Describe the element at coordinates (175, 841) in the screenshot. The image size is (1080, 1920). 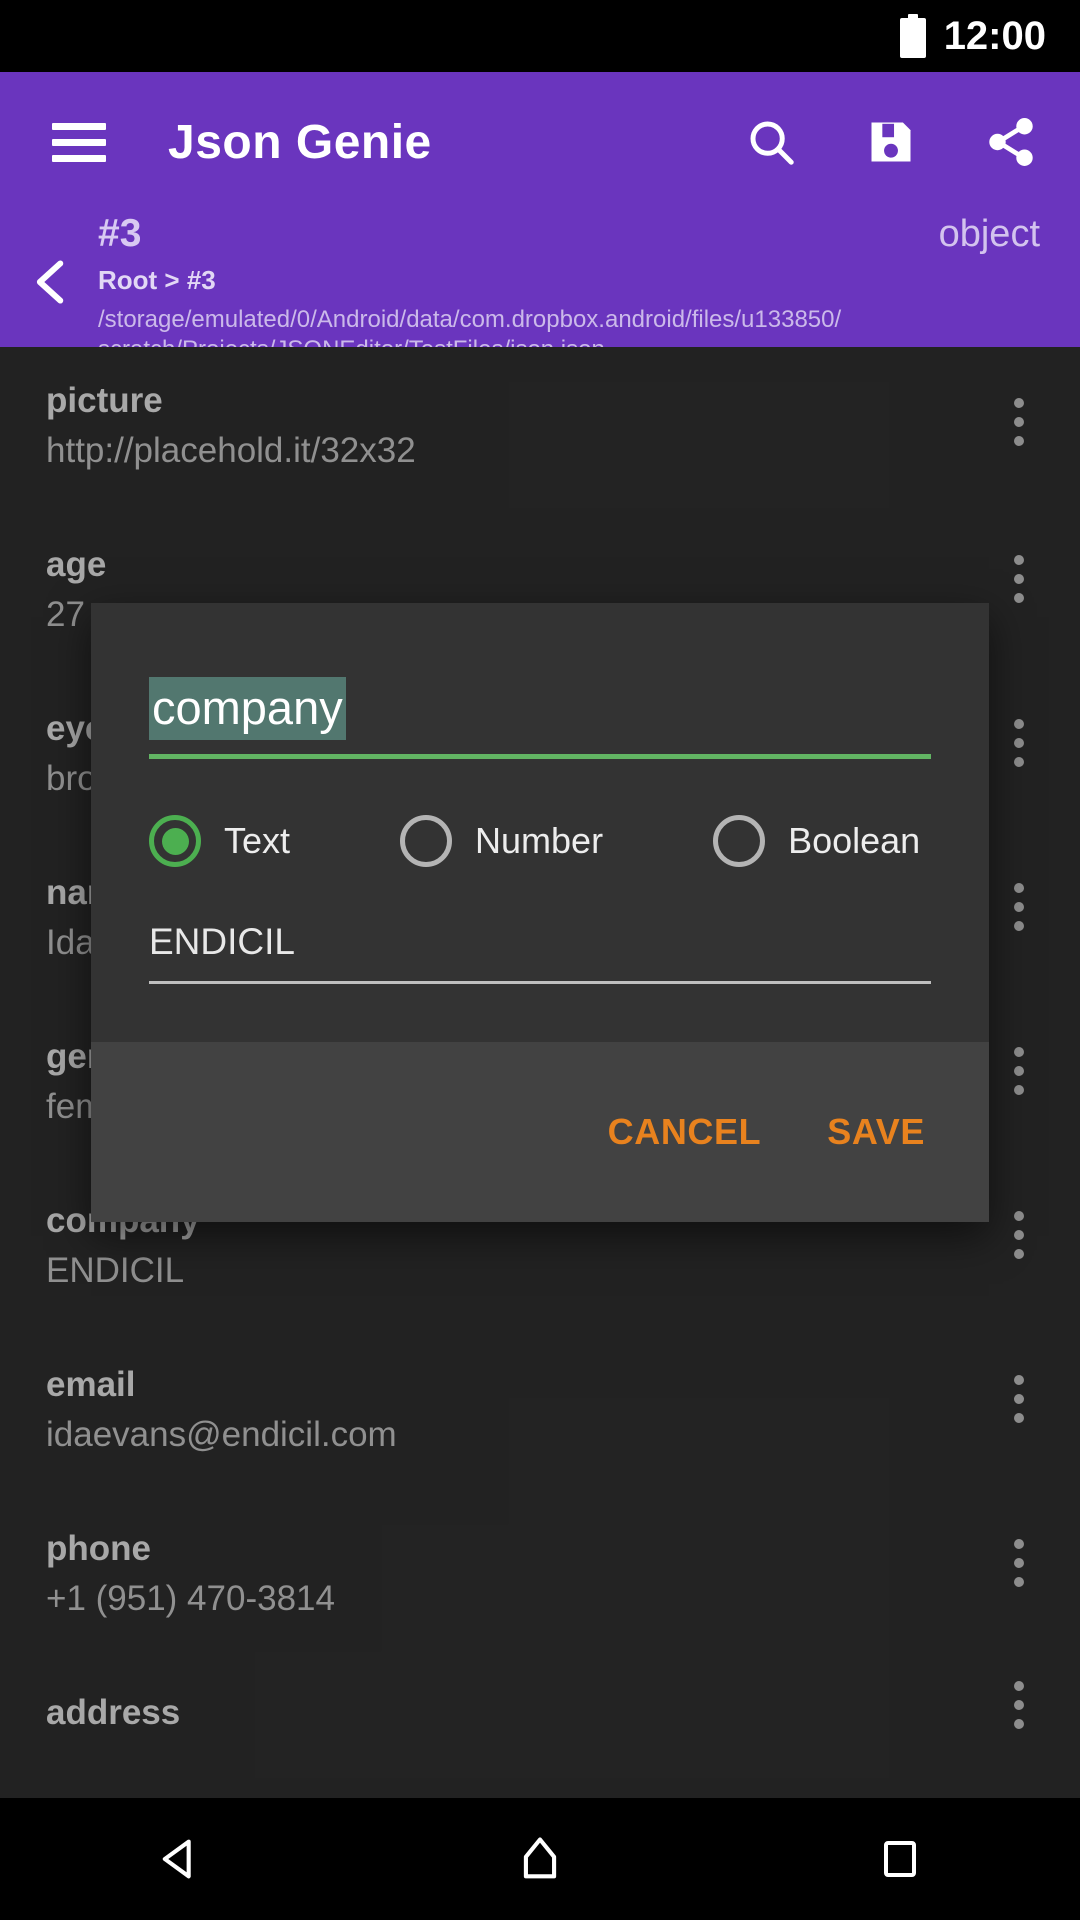
I see `radio-circle-text` at that location.